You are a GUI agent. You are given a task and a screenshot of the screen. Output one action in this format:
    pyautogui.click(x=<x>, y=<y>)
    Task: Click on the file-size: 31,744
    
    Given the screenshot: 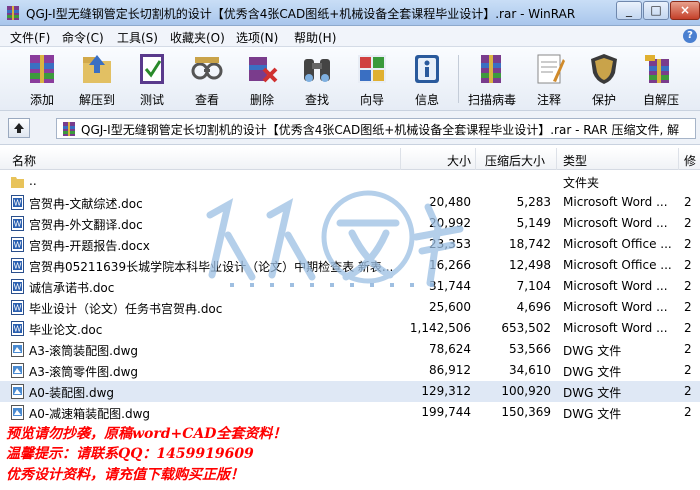 What is the action you would take?
    pyautogui.click(x=450, y=286)
    